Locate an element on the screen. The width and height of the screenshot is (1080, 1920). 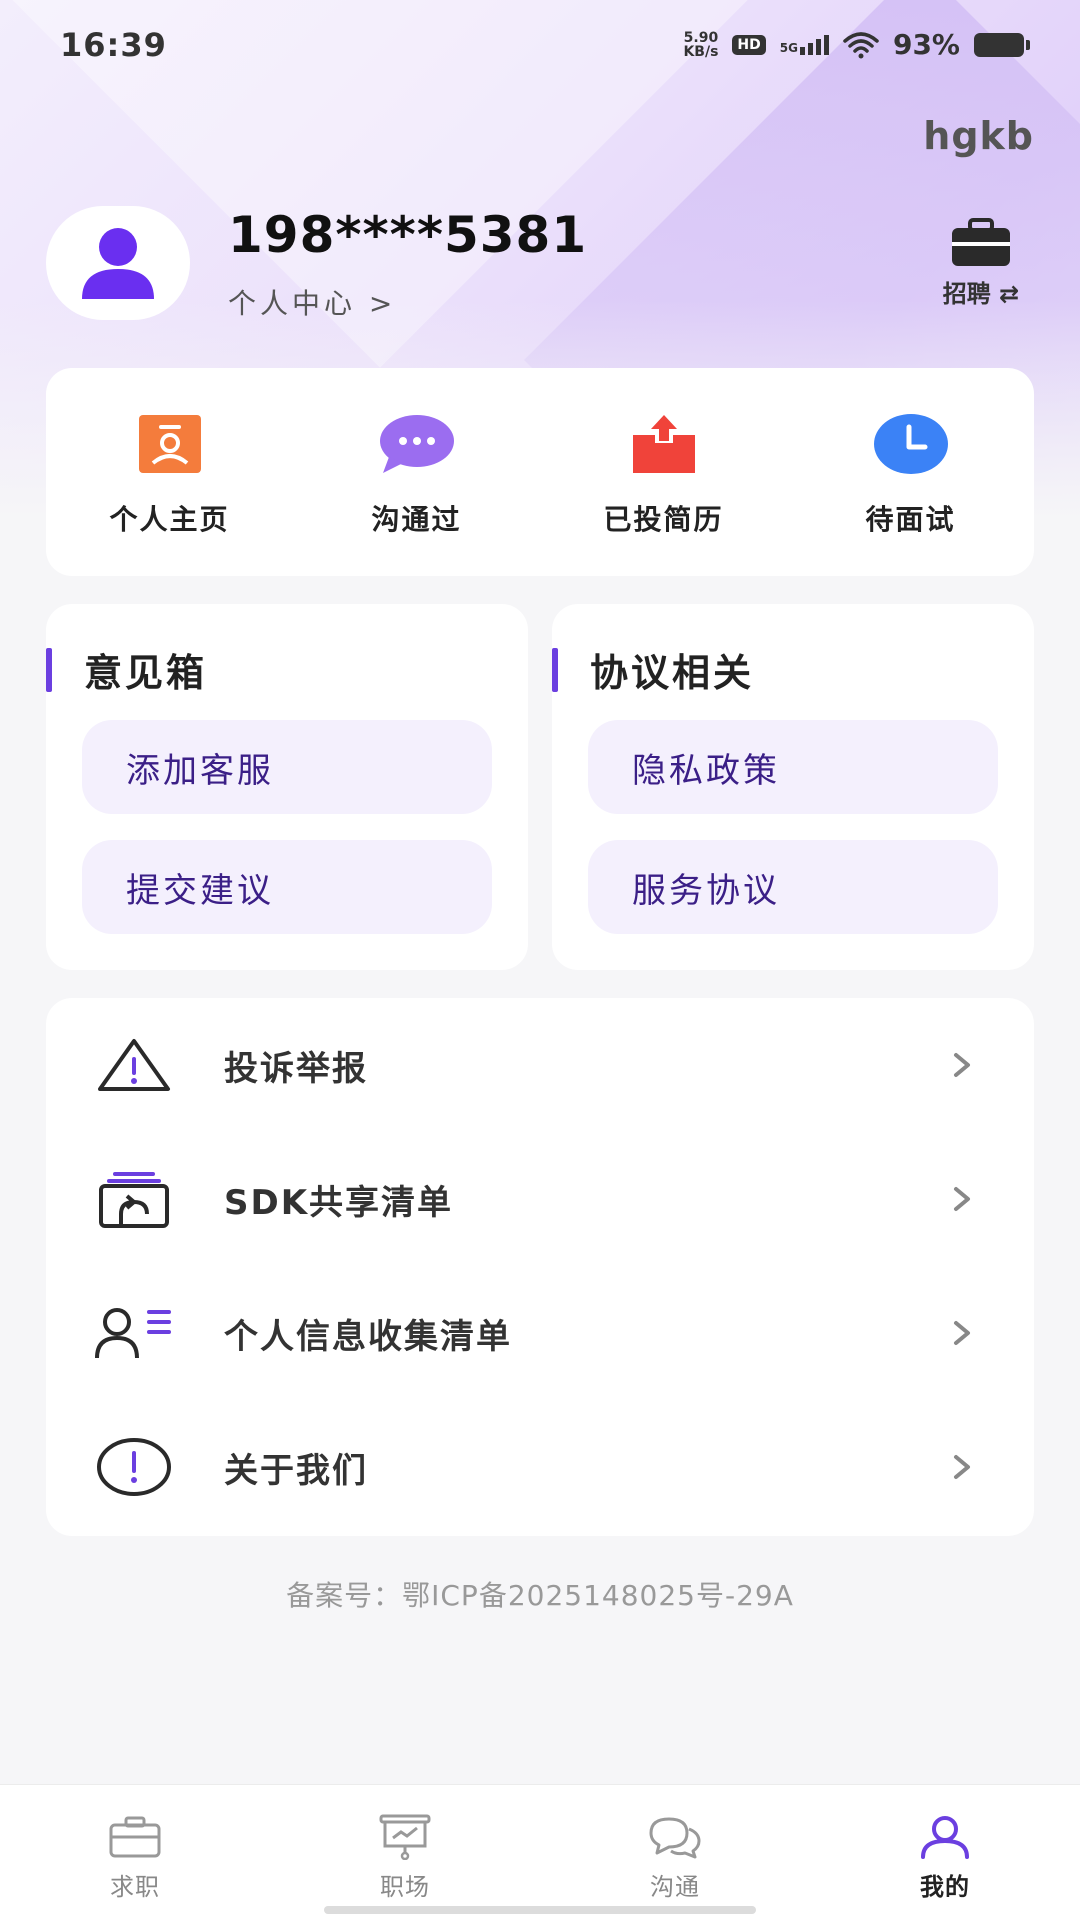
presentation-icon is located at coordinates (405, 1837).